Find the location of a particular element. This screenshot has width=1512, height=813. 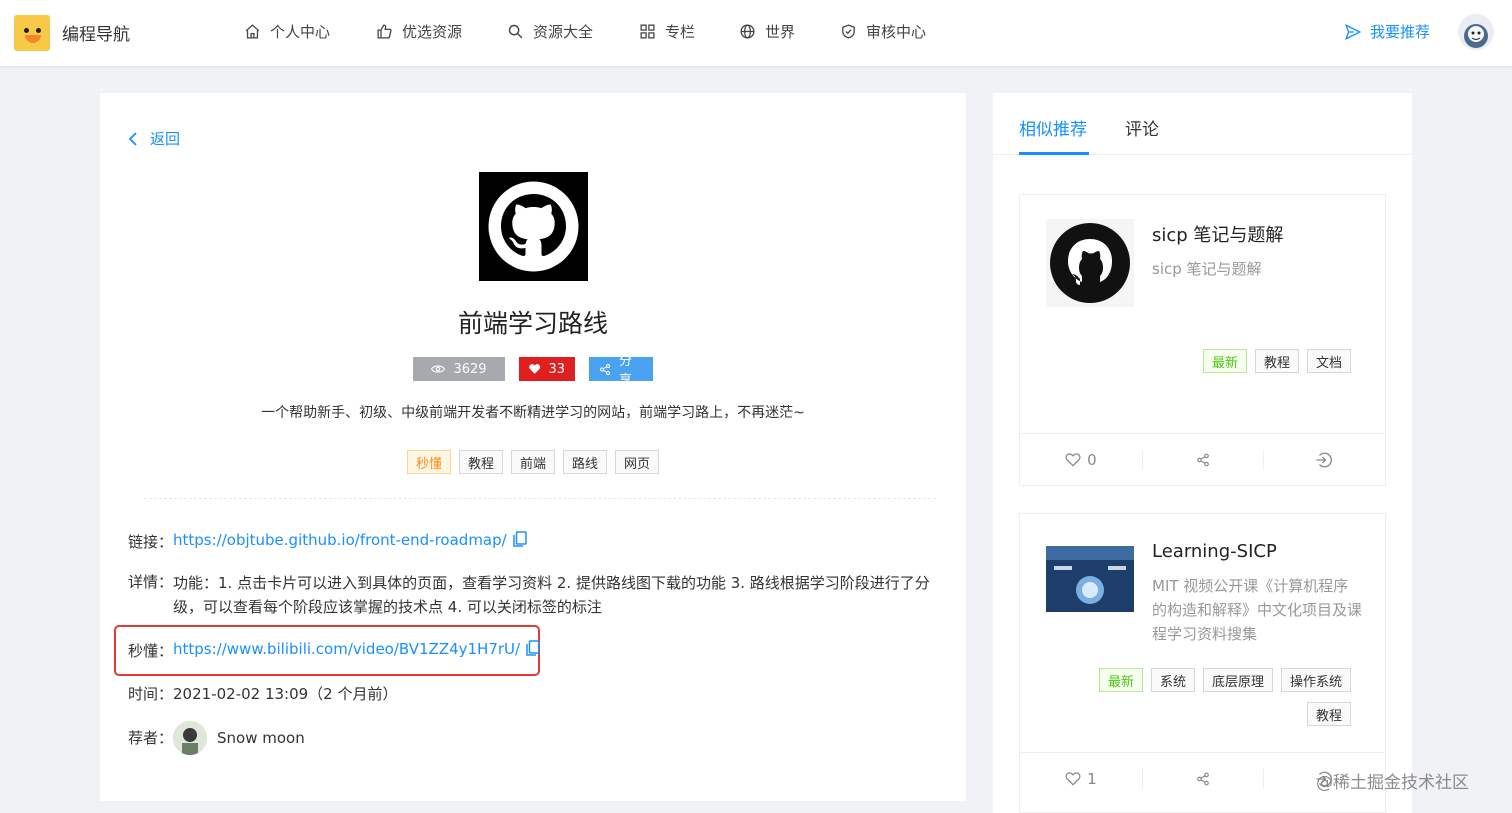

user-avatar is located at coordinates (1476, 32).